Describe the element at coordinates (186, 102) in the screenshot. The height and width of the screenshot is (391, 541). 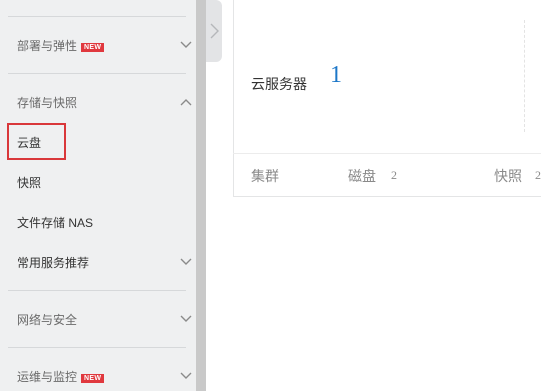
I see `chevron-up-icon` at that location.